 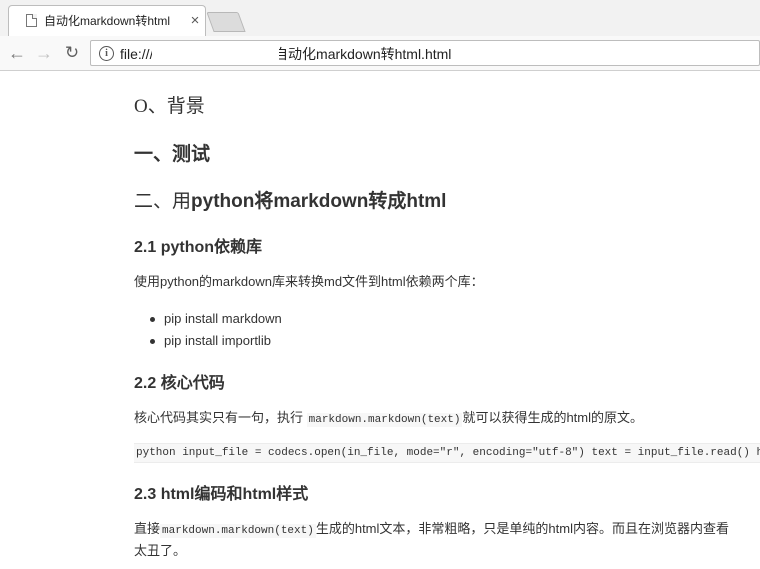 What do you see at coordinates (169, 106) in the screenshot?
I see `heading-background: O、背景` at bounding box center [169, 106].